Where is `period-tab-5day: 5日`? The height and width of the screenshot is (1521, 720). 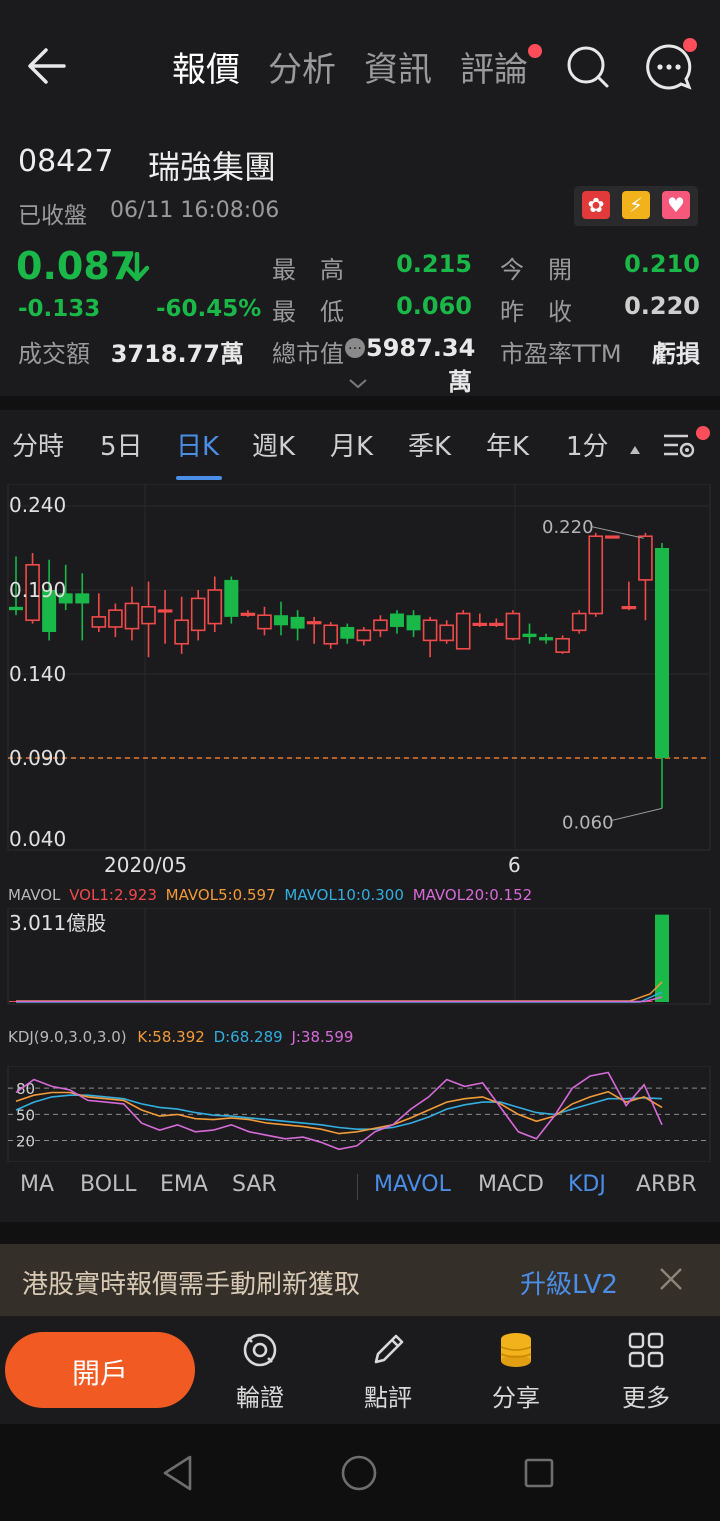
period-tab-5day: 5日 is located at coordinates (121, 444).